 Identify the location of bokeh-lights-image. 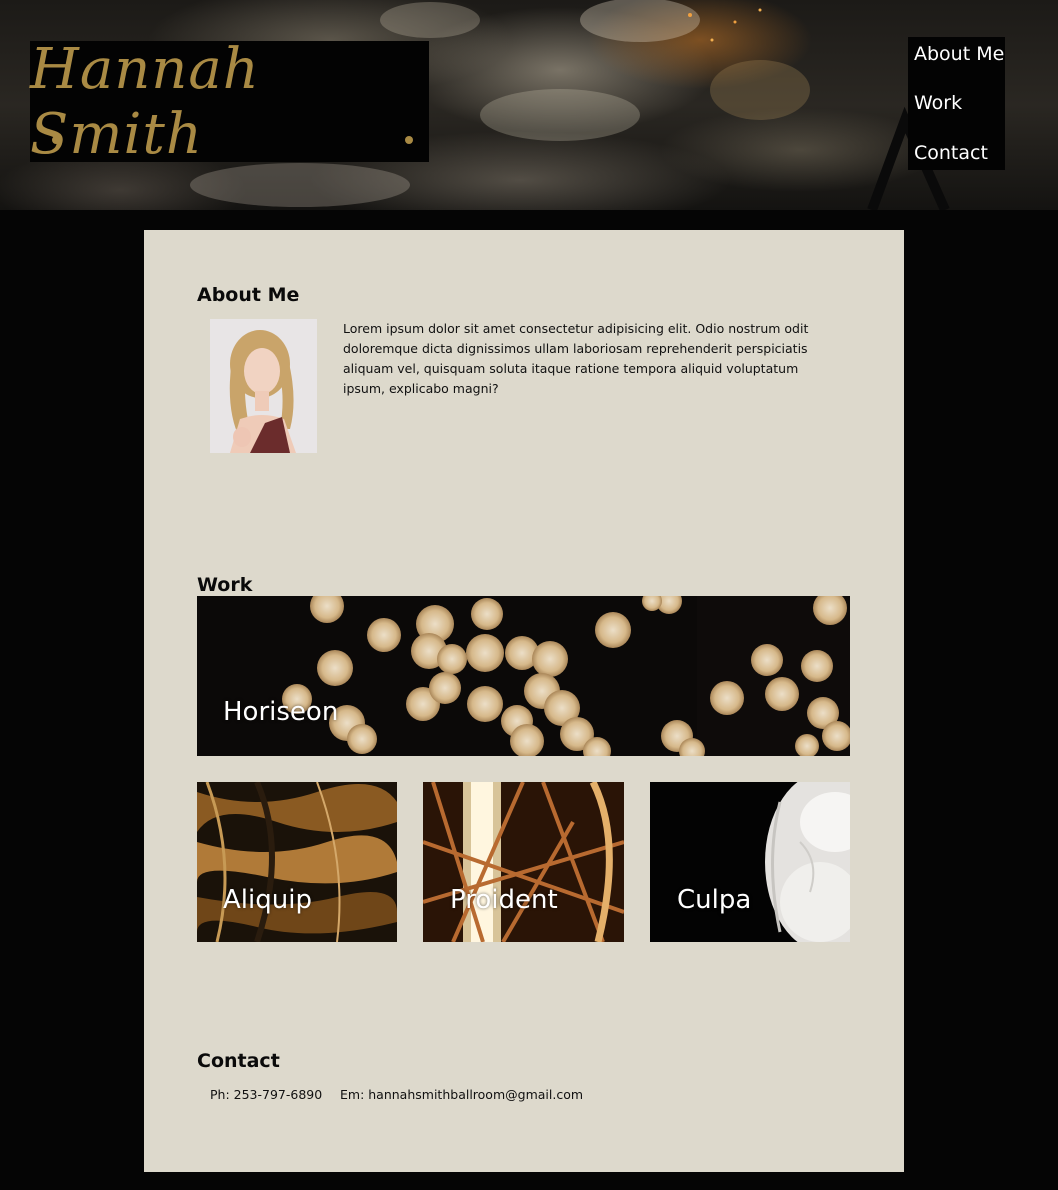
(523, 676).